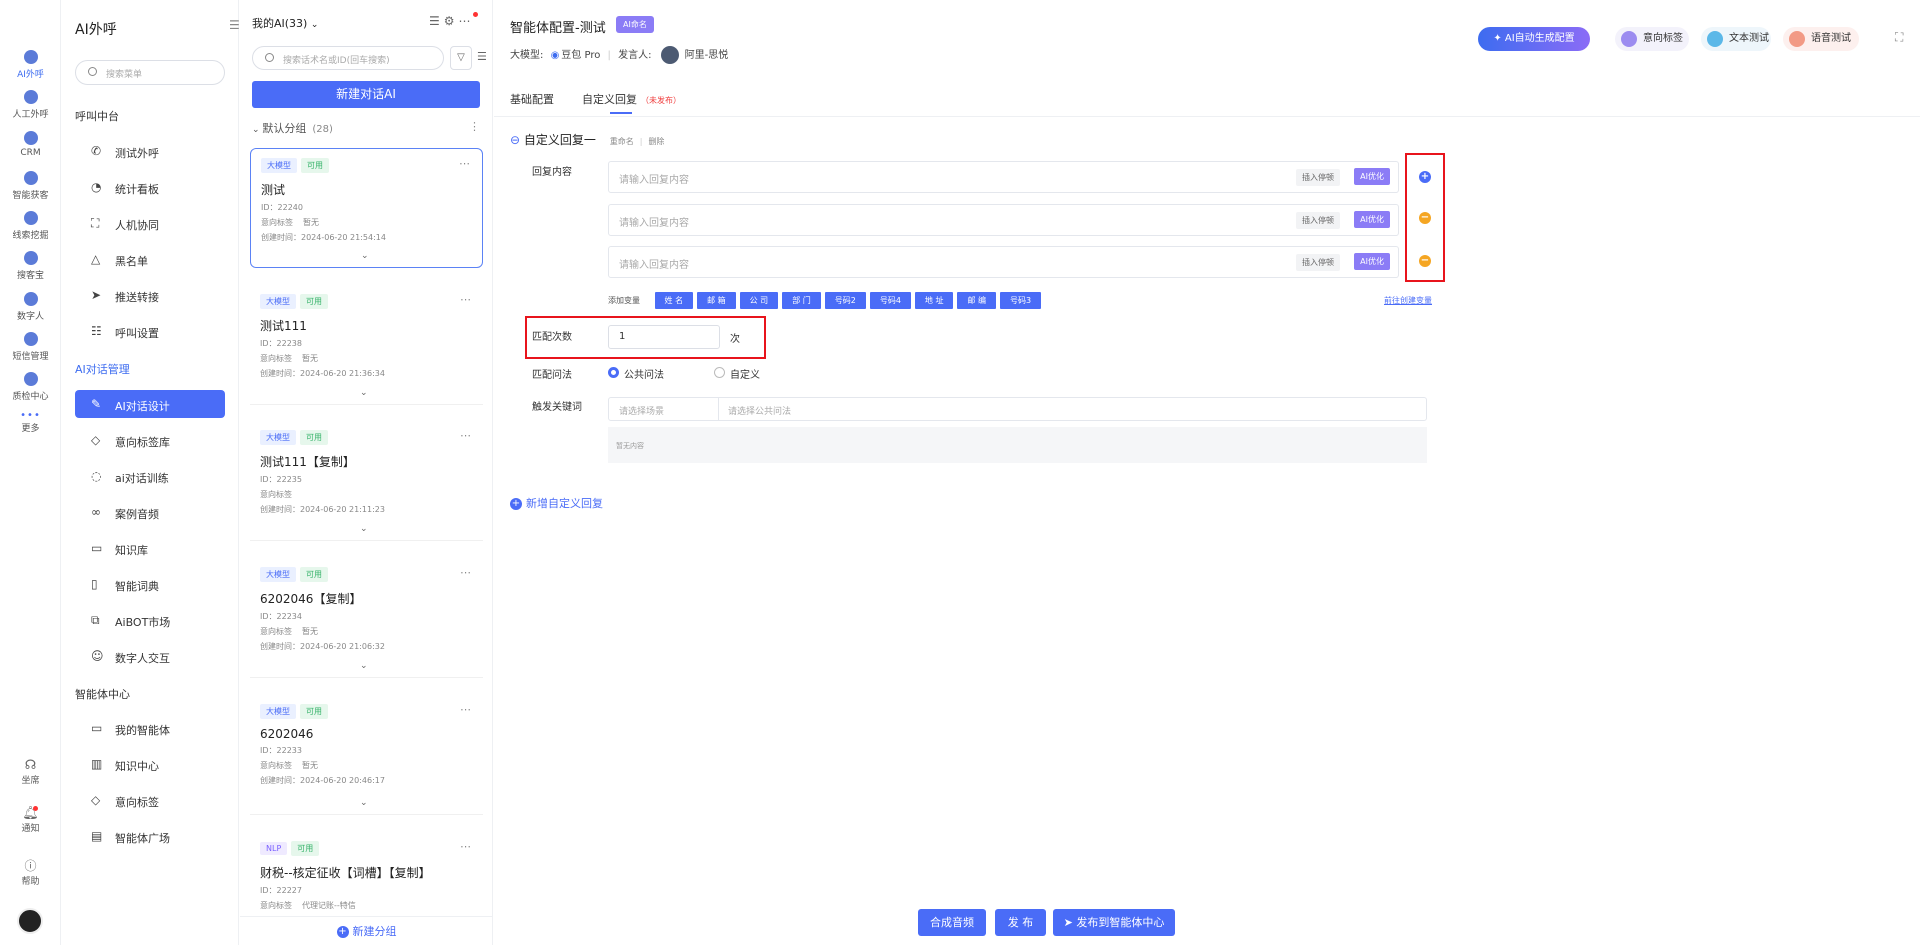  What do you see at coordinates (1020, 922) in the screenshot?
I see `publish-button: 发 布` at bounding box center [1020, 922].